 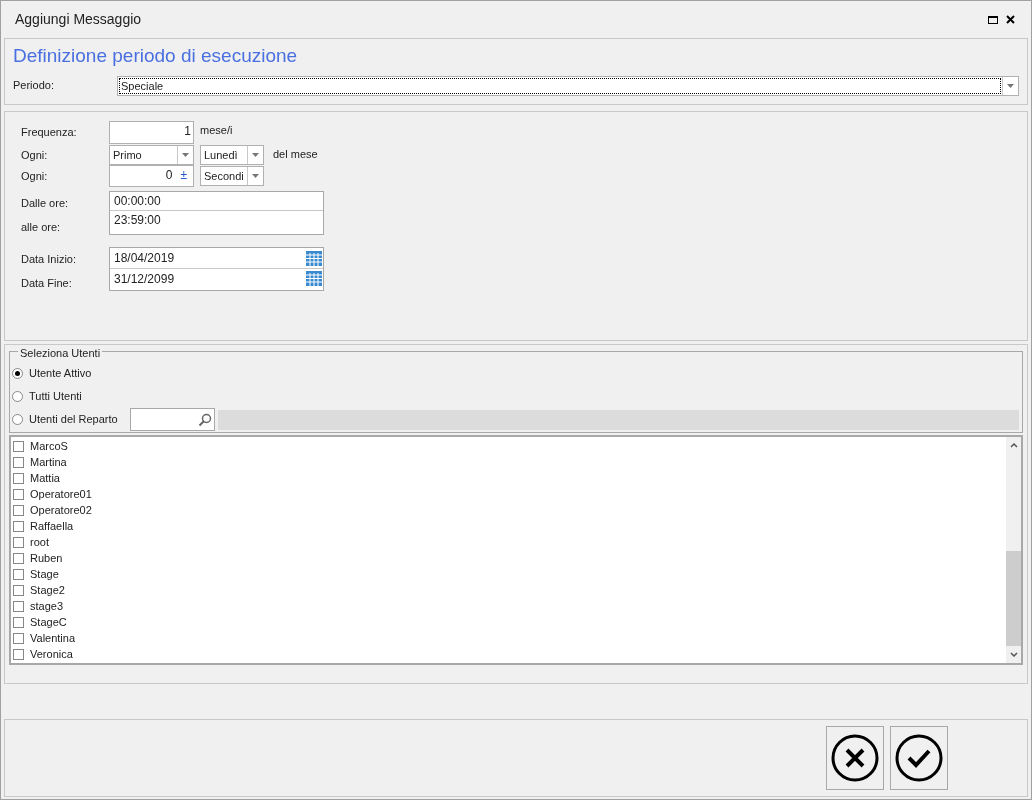 What do you see at coordinates (216, 131) in the screenshot?
I see `unit-label: mese/i` at bounding box center [216, 131].